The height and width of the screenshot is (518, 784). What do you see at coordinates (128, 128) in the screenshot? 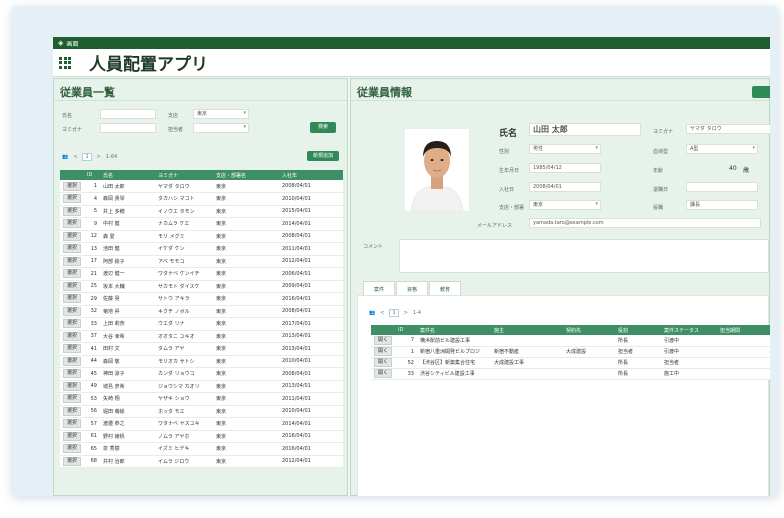
I see `kana-search-input` at bounding box center [128, 128].